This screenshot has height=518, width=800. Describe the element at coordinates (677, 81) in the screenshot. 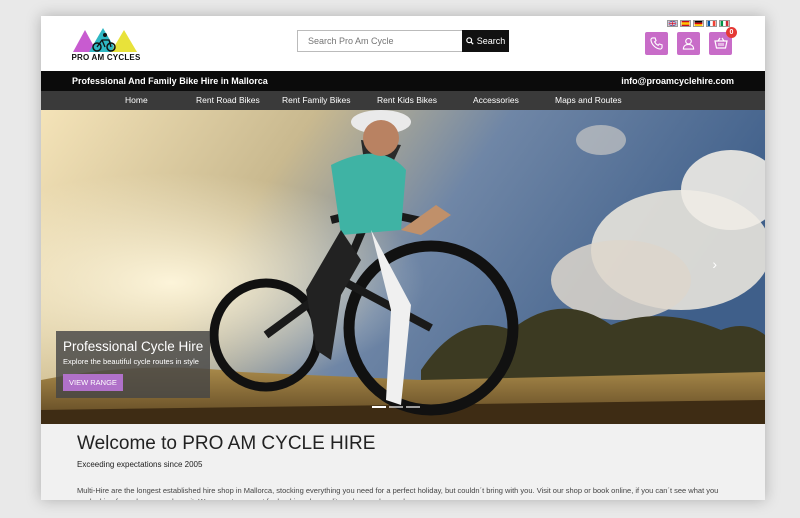

I see `contact-email-link: info@proamcyclehire.com` at that location.